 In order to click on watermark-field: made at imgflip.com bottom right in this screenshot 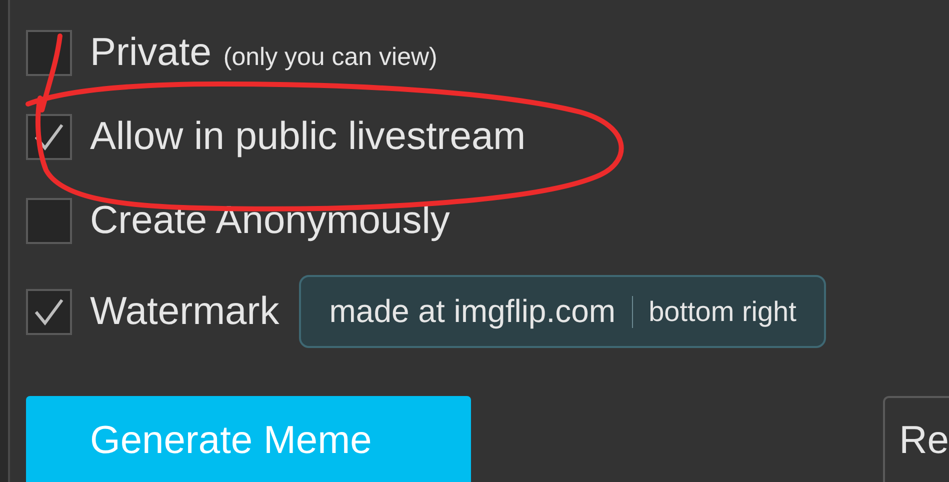, I will do `click(562, 311)`.